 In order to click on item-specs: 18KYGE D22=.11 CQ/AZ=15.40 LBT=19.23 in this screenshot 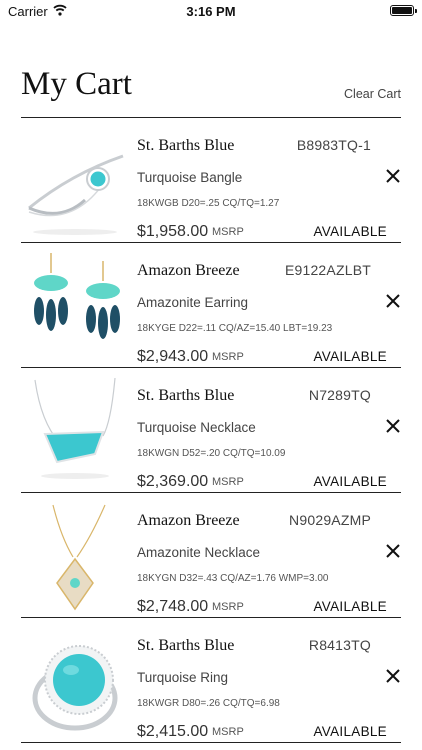, I will do `click(235, 328)`.